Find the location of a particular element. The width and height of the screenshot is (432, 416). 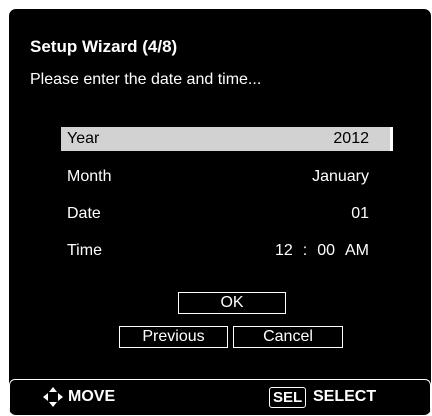

month-value: January is located at coordinates (340, 177).